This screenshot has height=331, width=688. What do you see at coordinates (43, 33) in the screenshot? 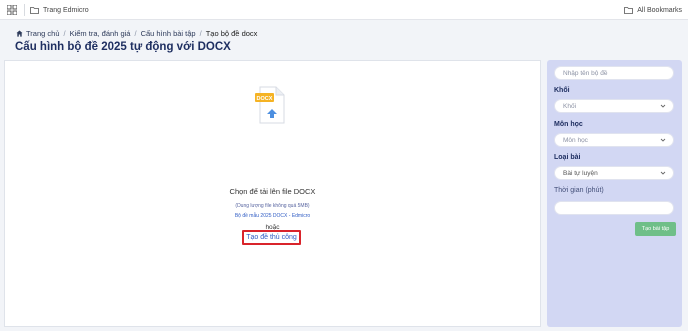
I see `breadcrumb-home: Trang chủ` at bounding box center [43, 33].